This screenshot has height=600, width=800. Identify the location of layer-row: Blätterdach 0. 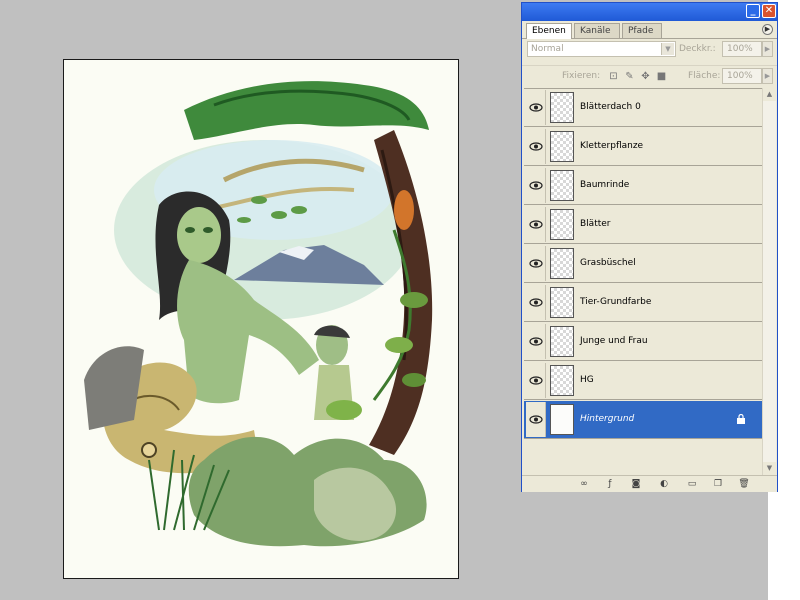
(643, 108).